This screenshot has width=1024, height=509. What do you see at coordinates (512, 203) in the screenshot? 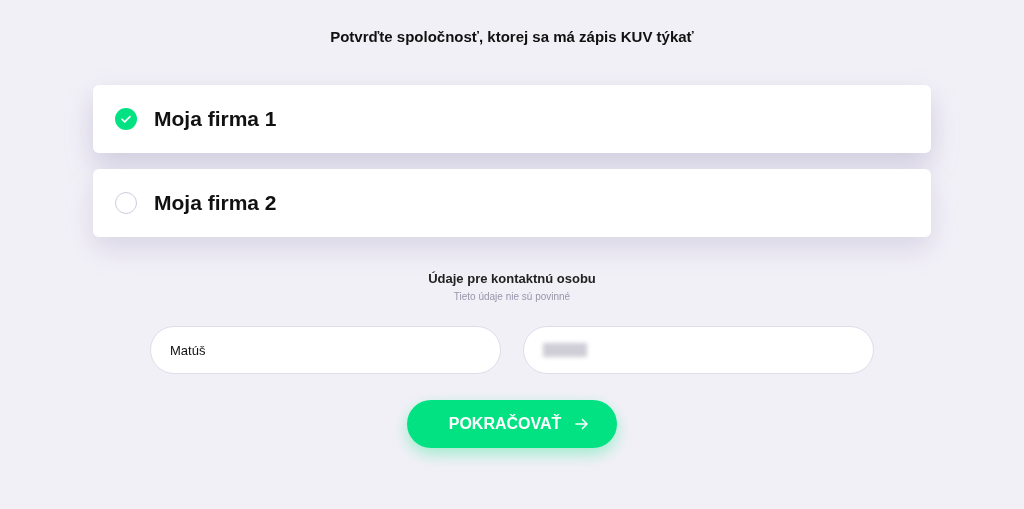
I see `company-option: Moja firma 2` at bounding box center [512, 203].